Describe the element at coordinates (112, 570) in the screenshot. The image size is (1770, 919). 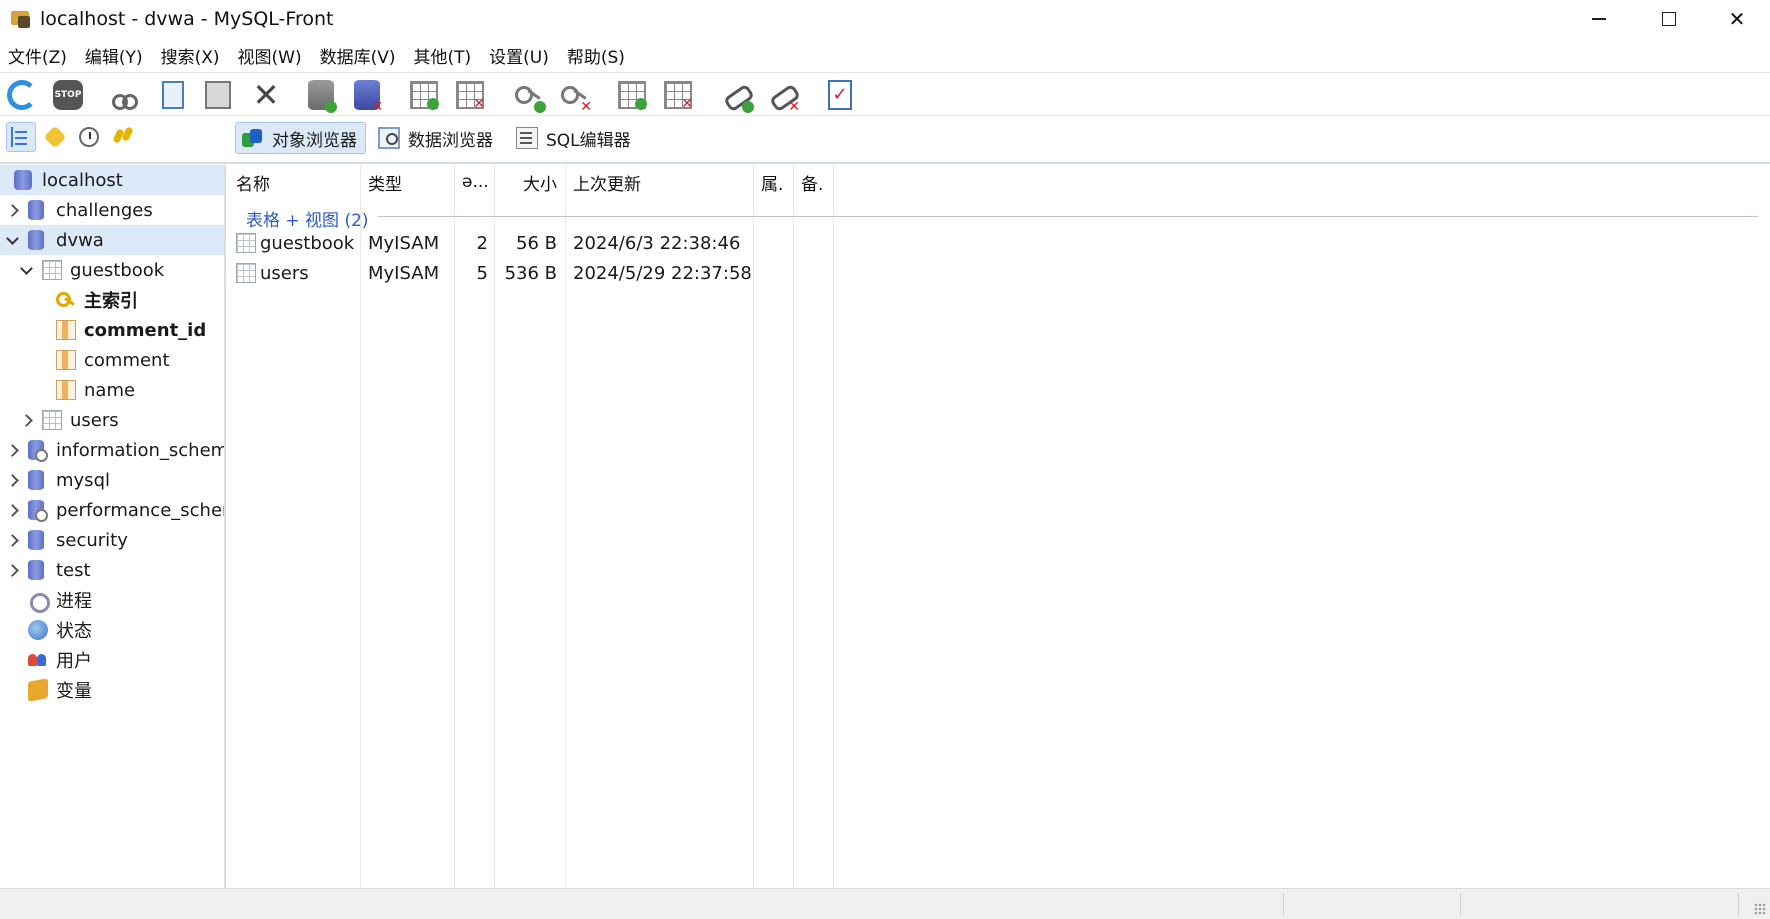
I see `tree-item: test` at that location.